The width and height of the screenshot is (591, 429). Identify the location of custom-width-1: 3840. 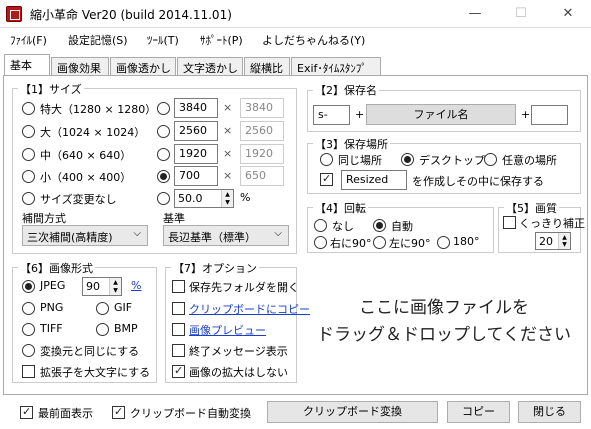
(196, 108).